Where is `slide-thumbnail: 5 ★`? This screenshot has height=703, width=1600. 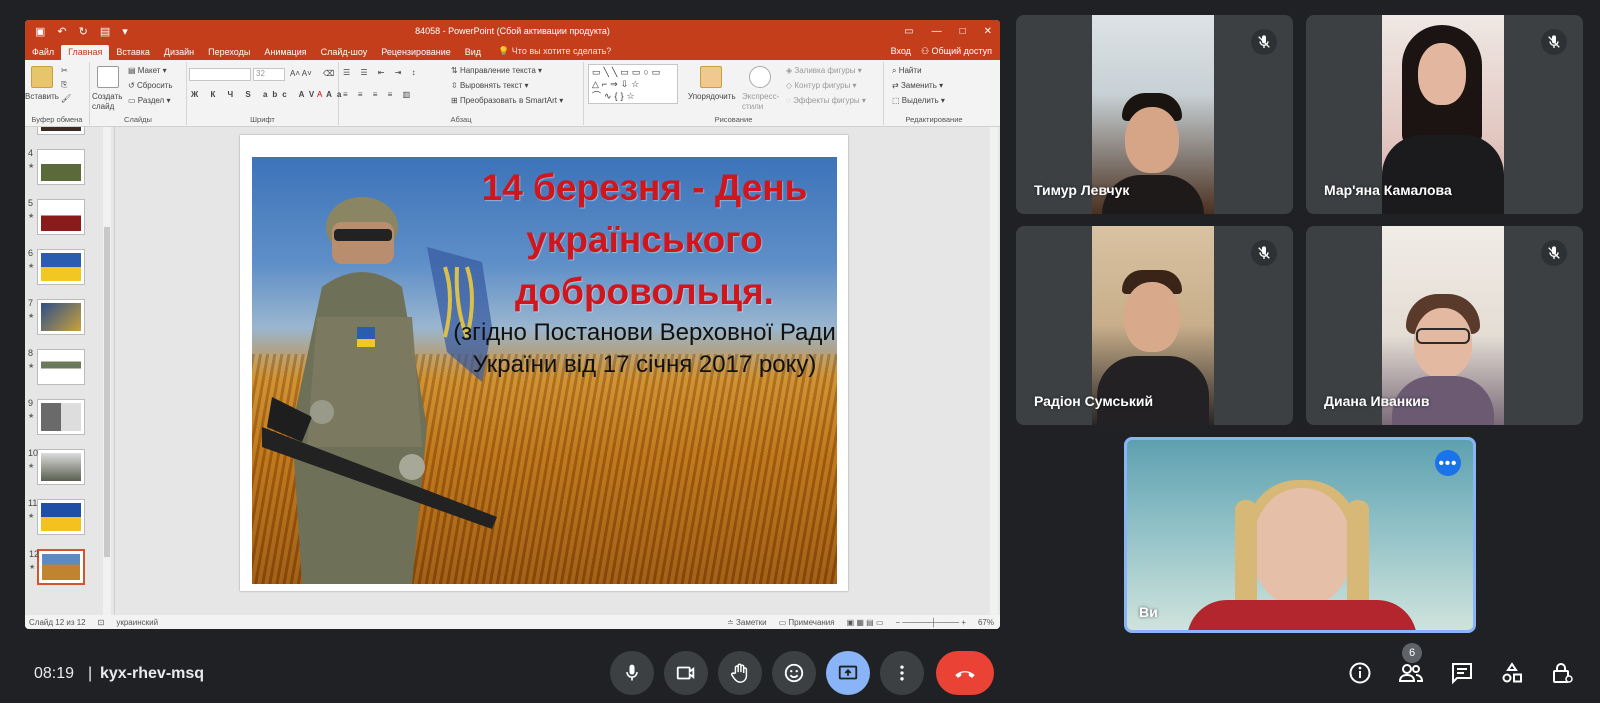 slide-thumbnail: 5 ★ is located at coordinates (56, 216).